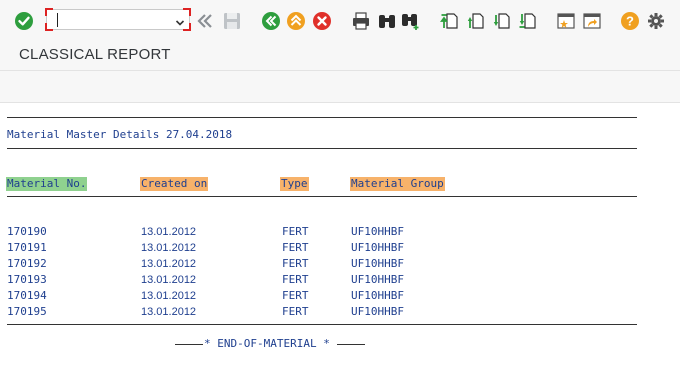  What do you see at coordinates (271, 21) in the screenshot?
I see `back-icon` at bounding box center [271, 21].